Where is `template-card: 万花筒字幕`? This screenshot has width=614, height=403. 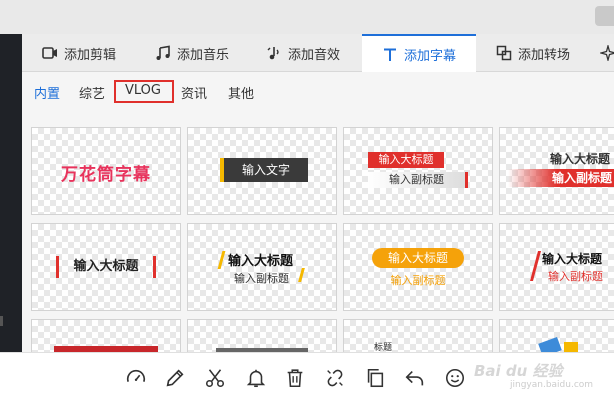 template-card: 万花筒字幕 is located at coordinates (106, 171).